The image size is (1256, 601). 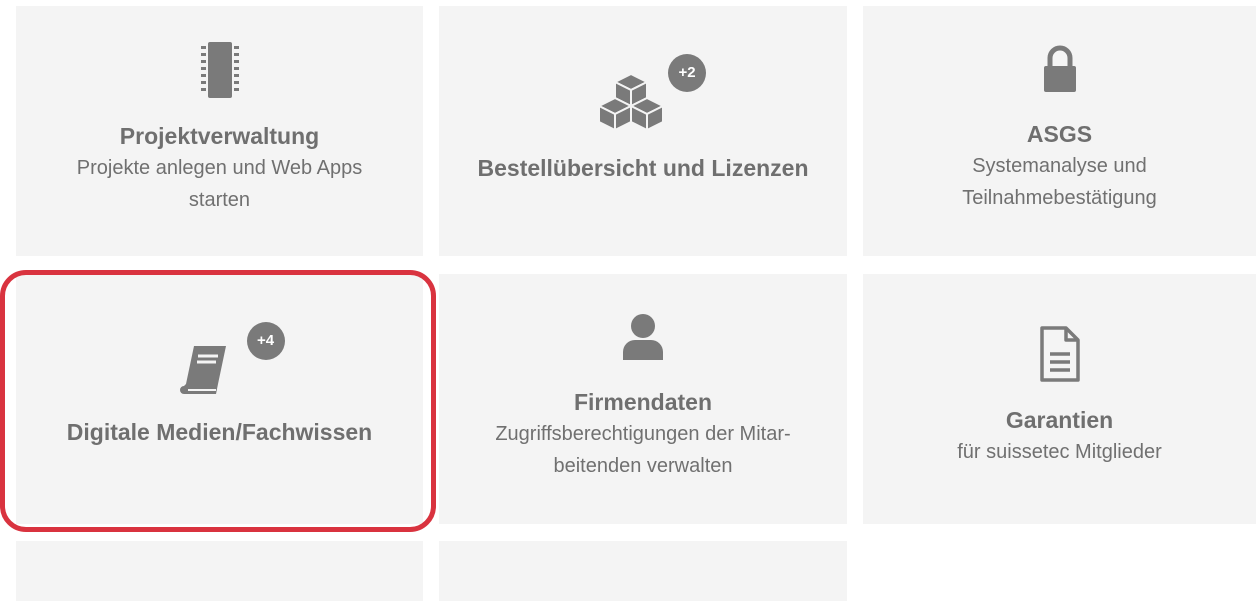 I want to click on tile-title: Bestellübersicht und Lizenzen, so click(x=643, y=168).